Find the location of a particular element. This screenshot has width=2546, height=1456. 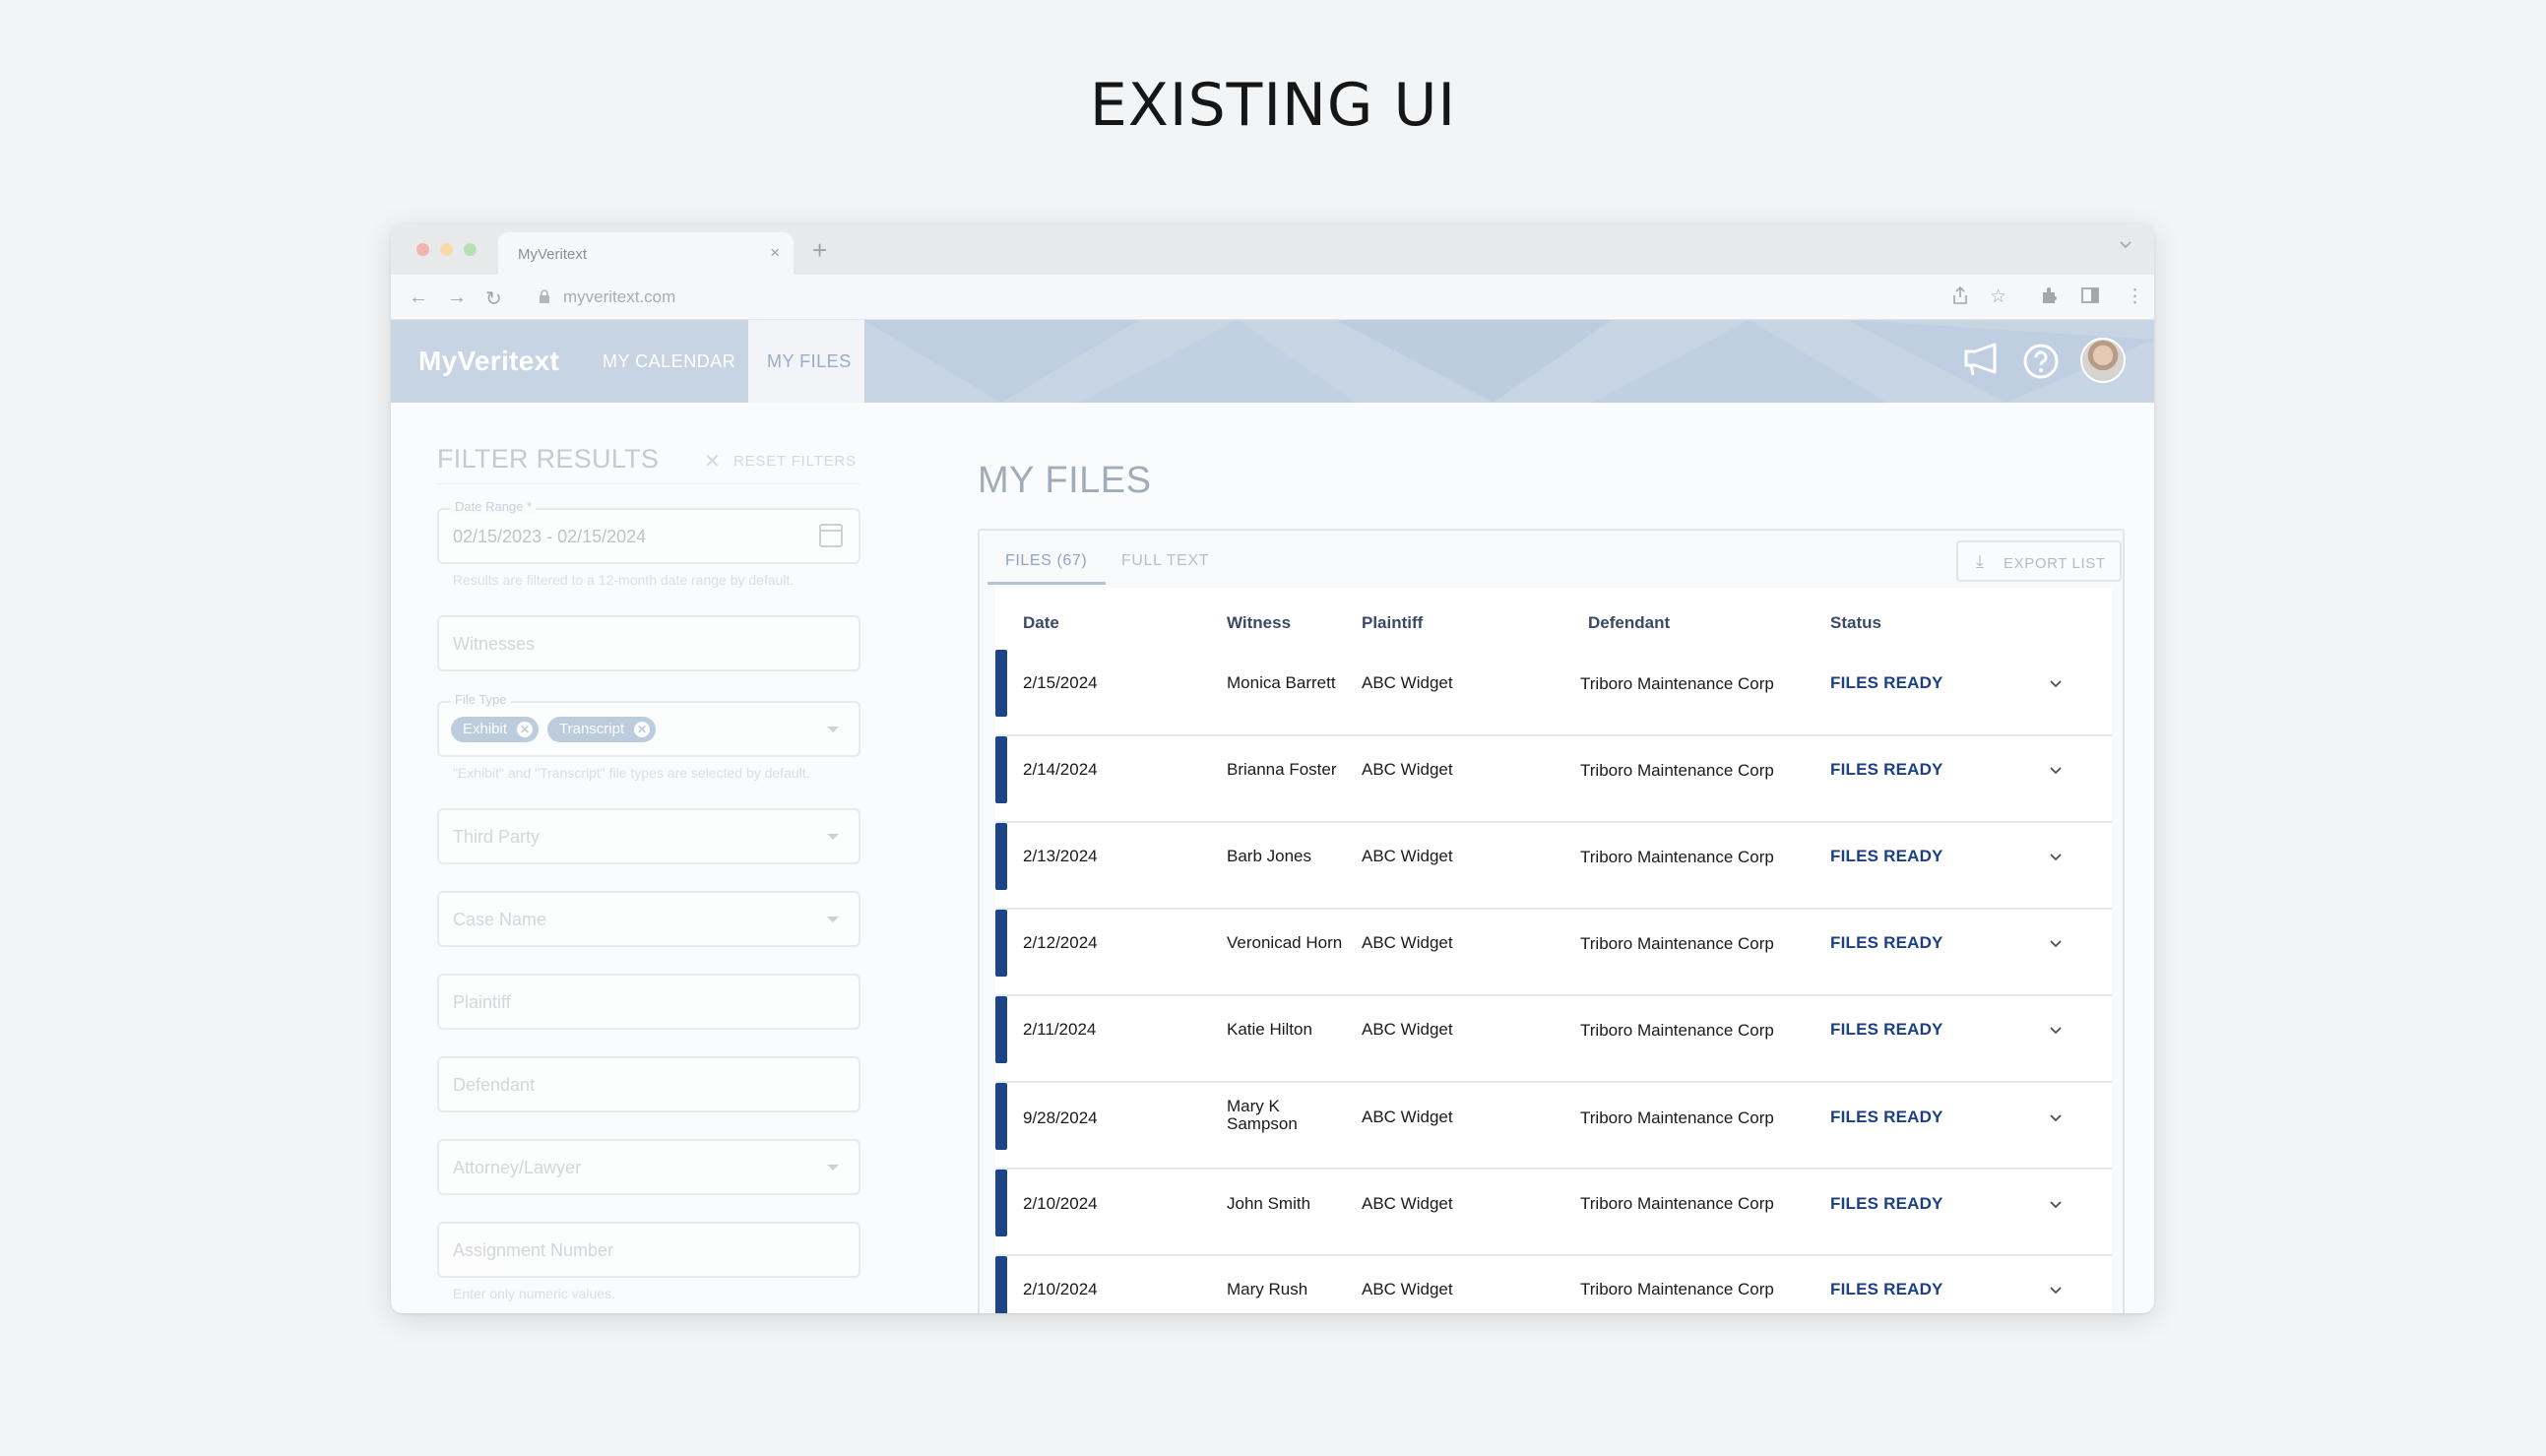

plaintiff-field: Plaintiff is located at coordinates (648, 1002).